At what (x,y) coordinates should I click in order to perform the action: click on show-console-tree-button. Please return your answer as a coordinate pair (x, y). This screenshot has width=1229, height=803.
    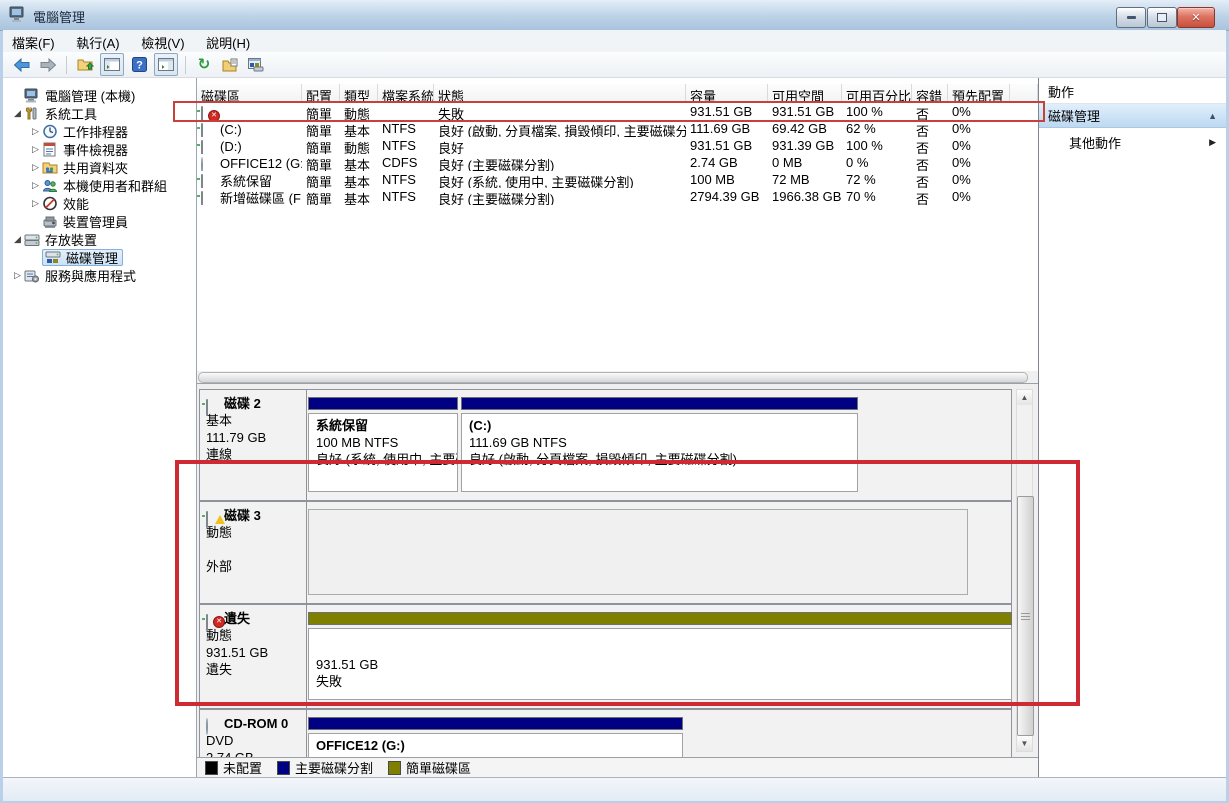
    Looking at the image, I should click on (112, 64).